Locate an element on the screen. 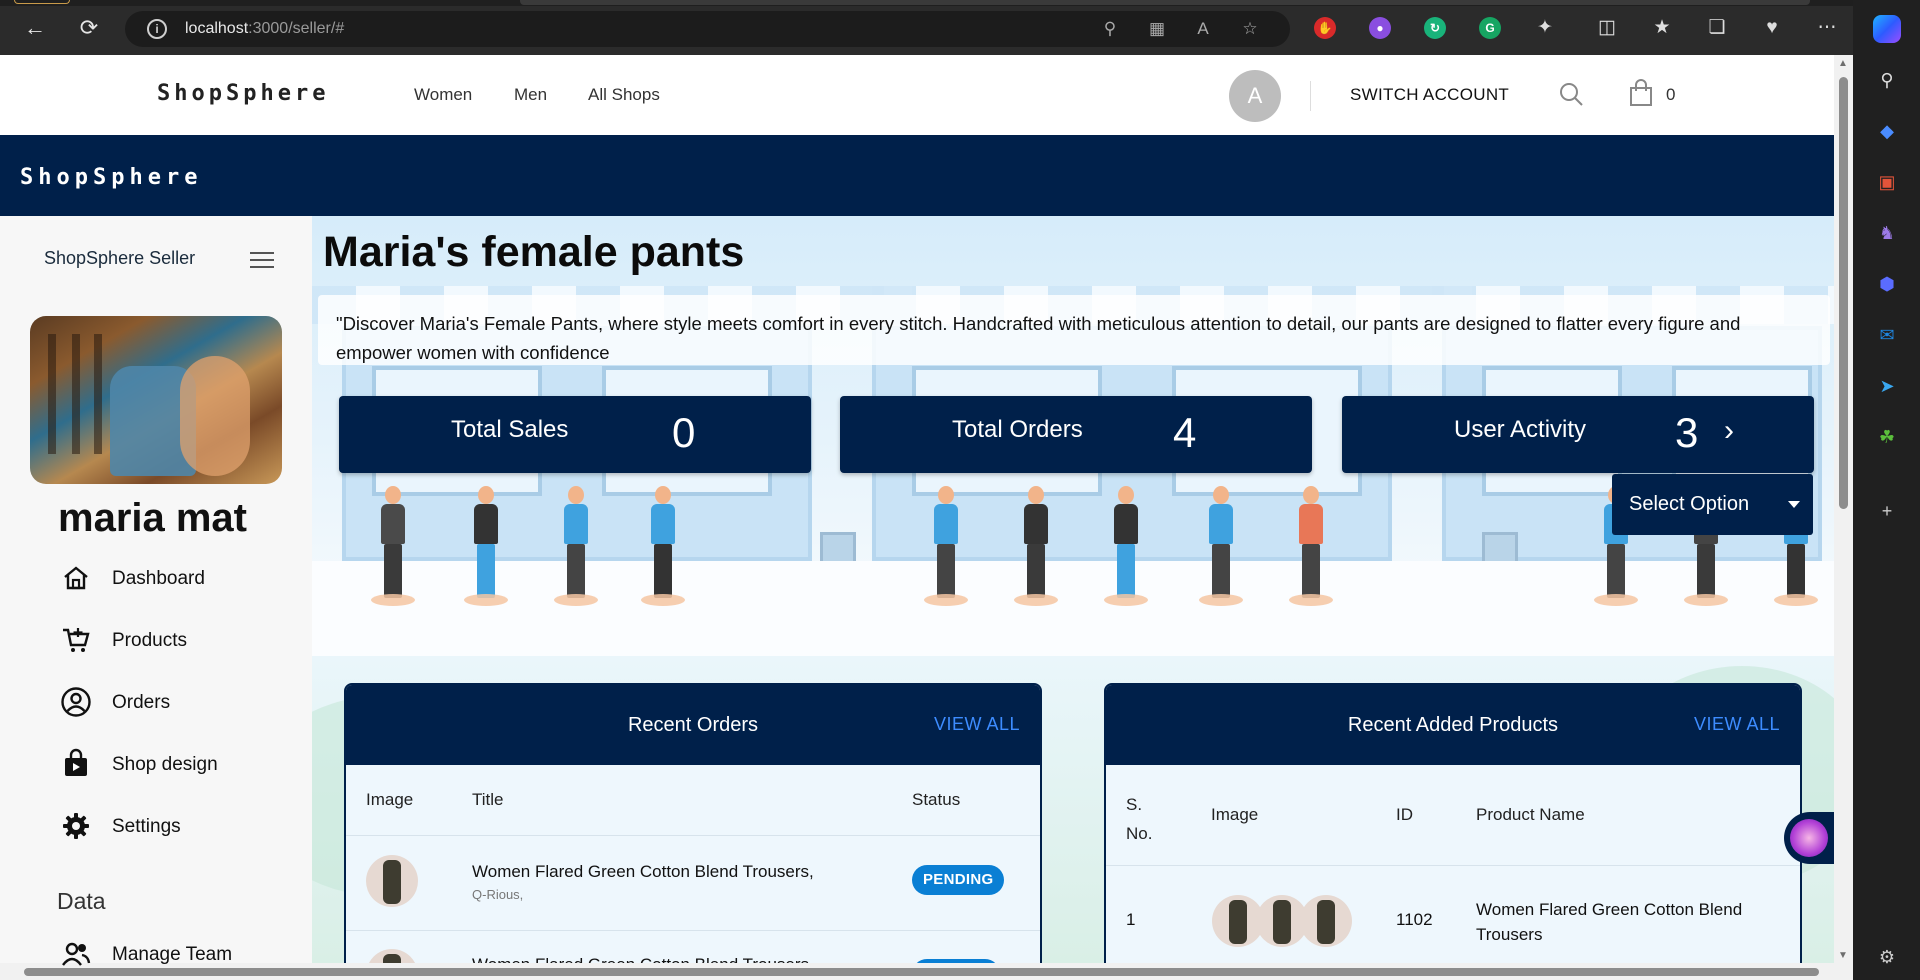 Image resolution: width=1920 pixels, height=980 pixels. status-badge: PENDING is located at coordinates (958, 880).